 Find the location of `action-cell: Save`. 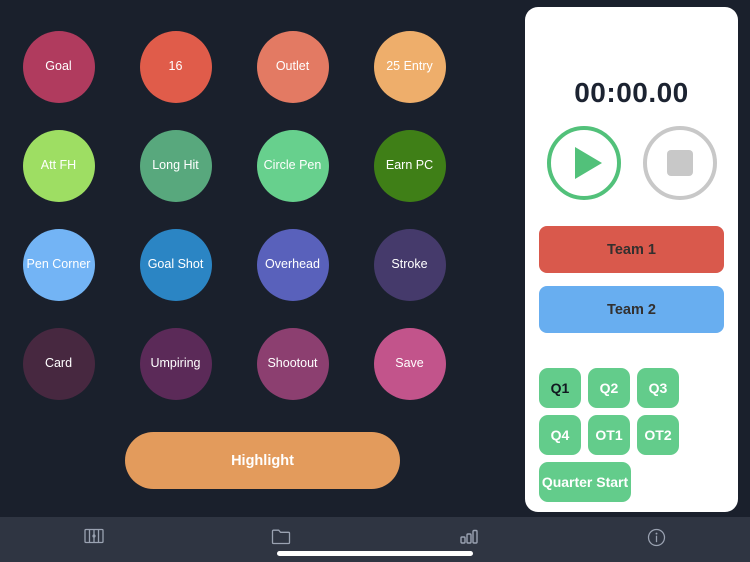

action-cell: Save is located at coordinates (409, 377).